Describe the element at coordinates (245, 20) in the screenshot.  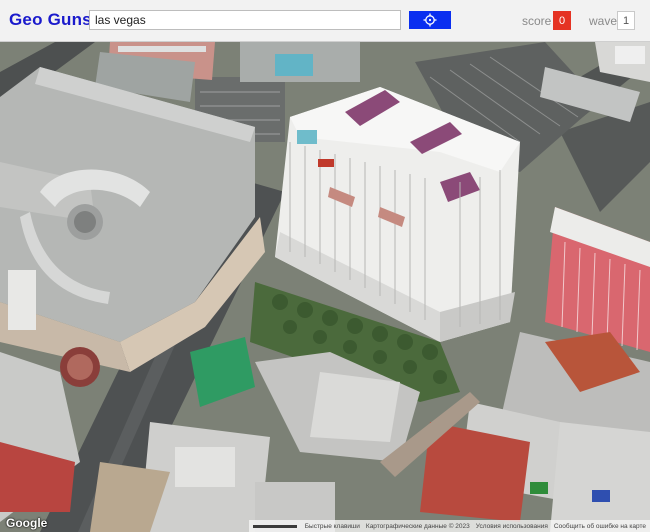
I see `location-search-input` at that location.